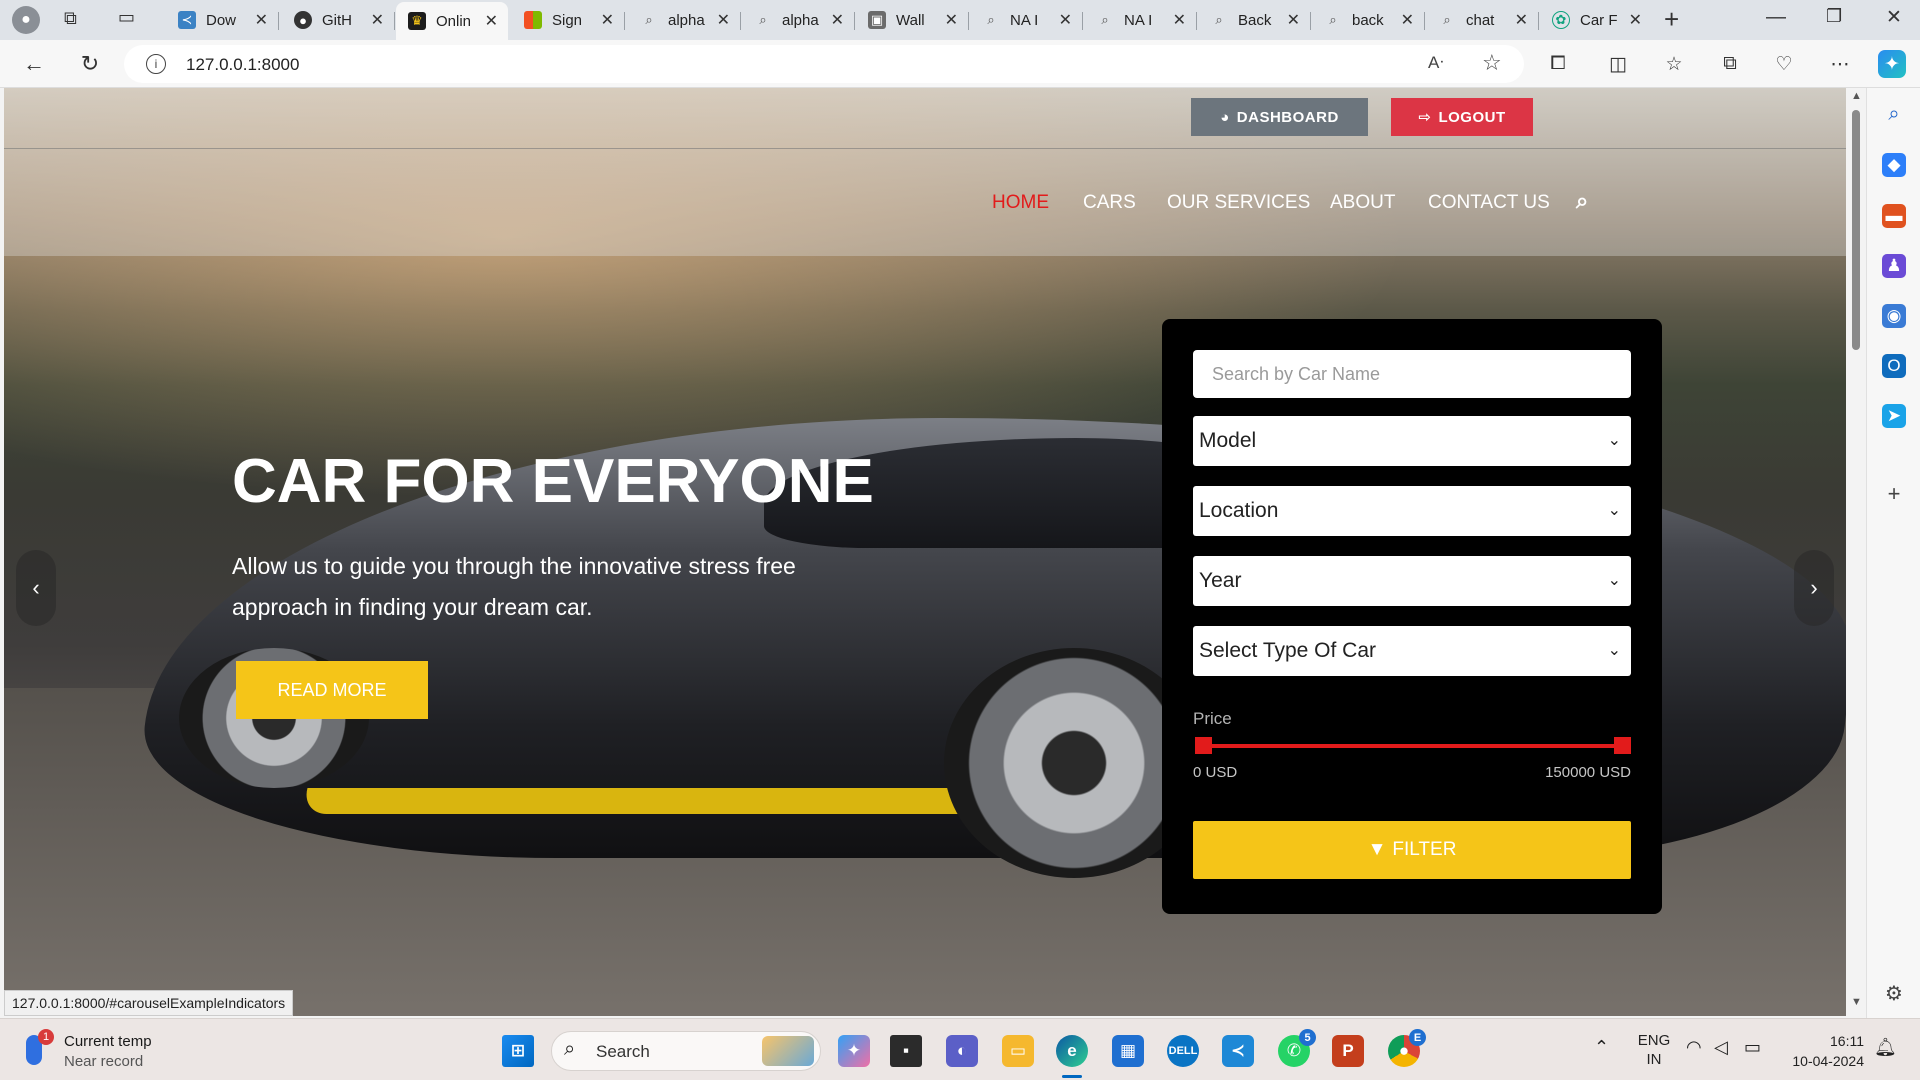  I want to click on location-select: Location ⌄, so click(1412, 511).